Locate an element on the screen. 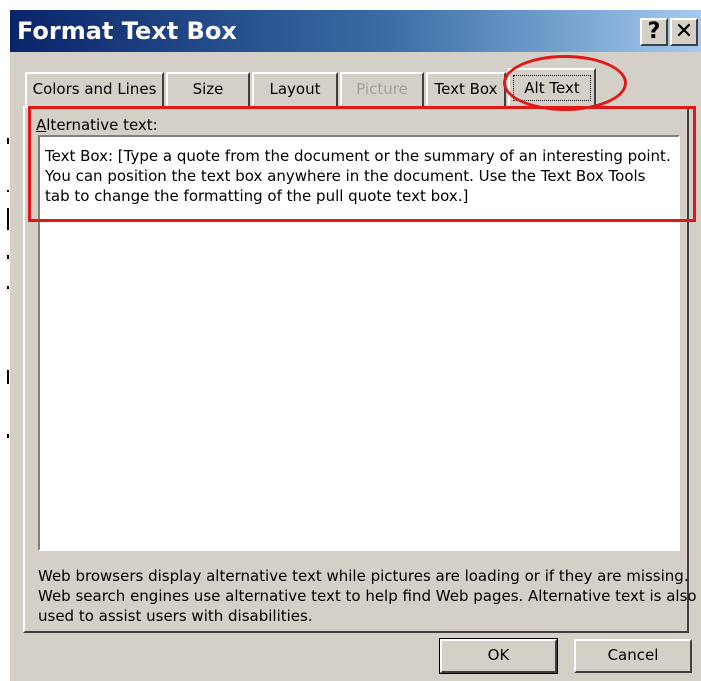  help-icon: ? is located at coordinates (654, 31).